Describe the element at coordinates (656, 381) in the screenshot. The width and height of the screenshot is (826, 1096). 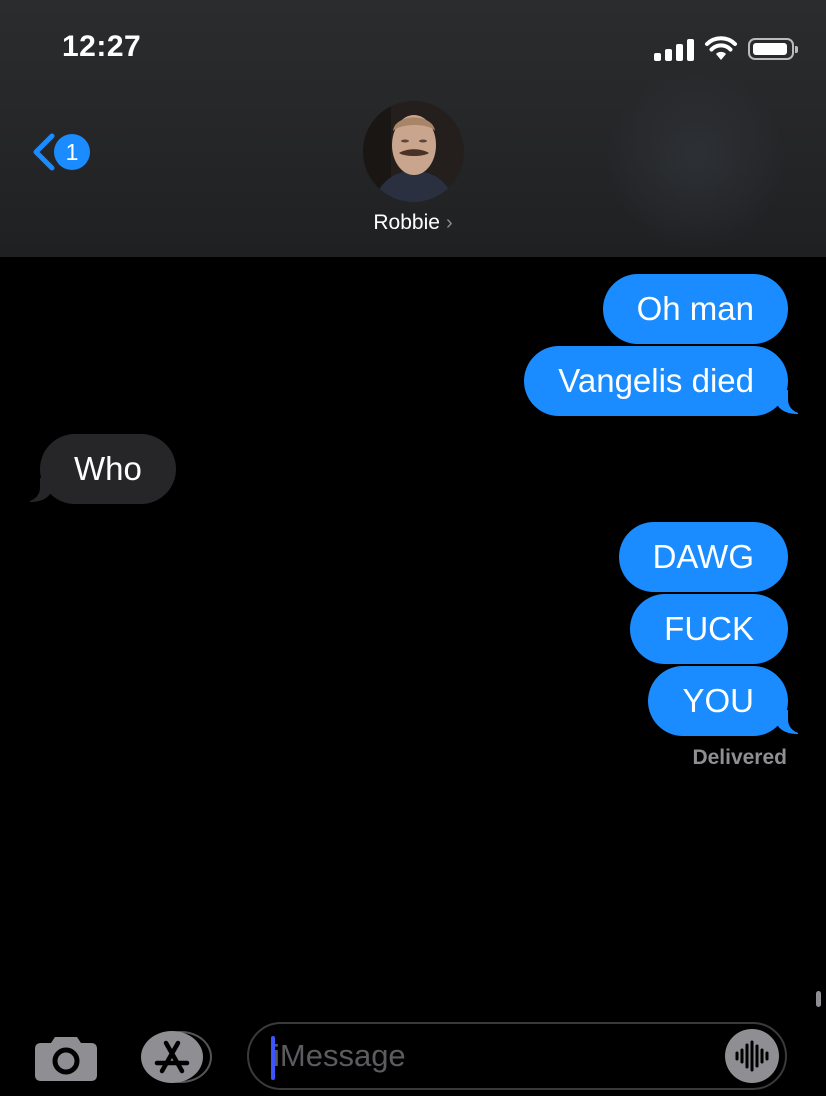
I see `outgoing-message: Vangelis died` at that location.